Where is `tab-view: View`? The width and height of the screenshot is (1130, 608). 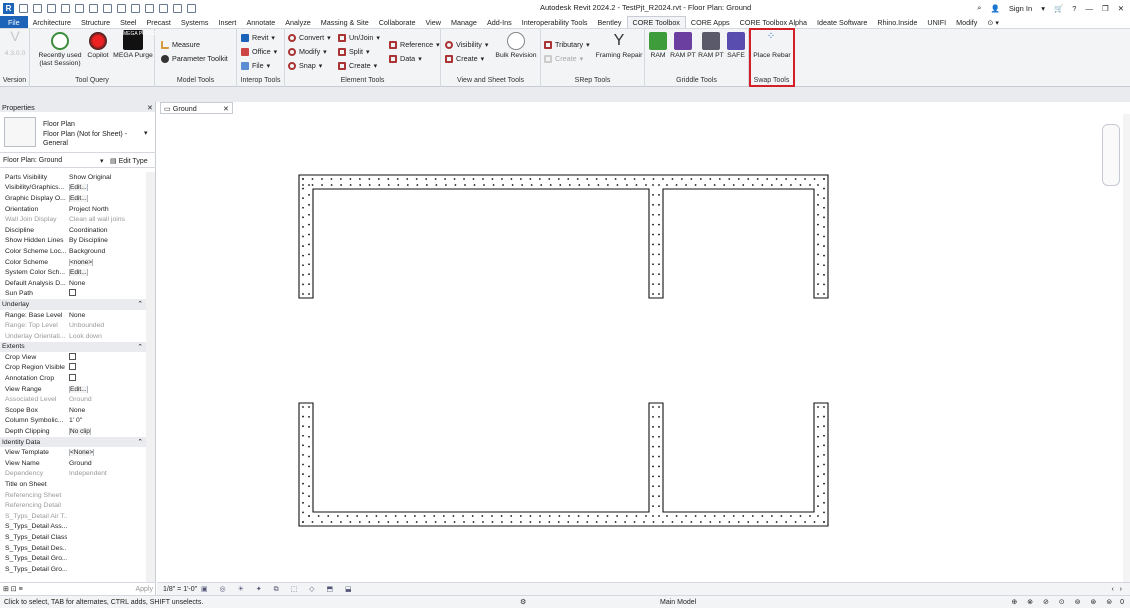
tab-view: View is located at coordinates (433, 22).